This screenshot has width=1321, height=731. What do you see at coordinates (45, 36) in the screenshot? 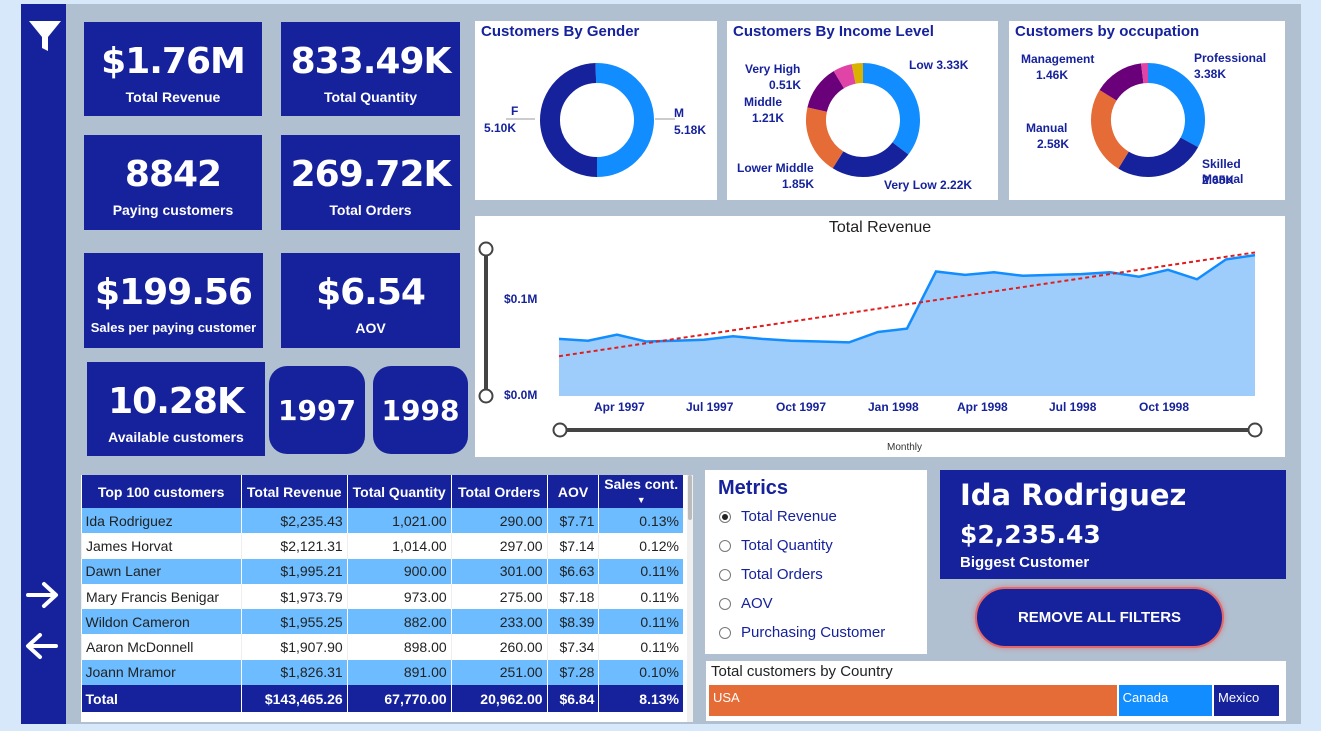
I see `funnel-icon` at bounding box center [45, 36].